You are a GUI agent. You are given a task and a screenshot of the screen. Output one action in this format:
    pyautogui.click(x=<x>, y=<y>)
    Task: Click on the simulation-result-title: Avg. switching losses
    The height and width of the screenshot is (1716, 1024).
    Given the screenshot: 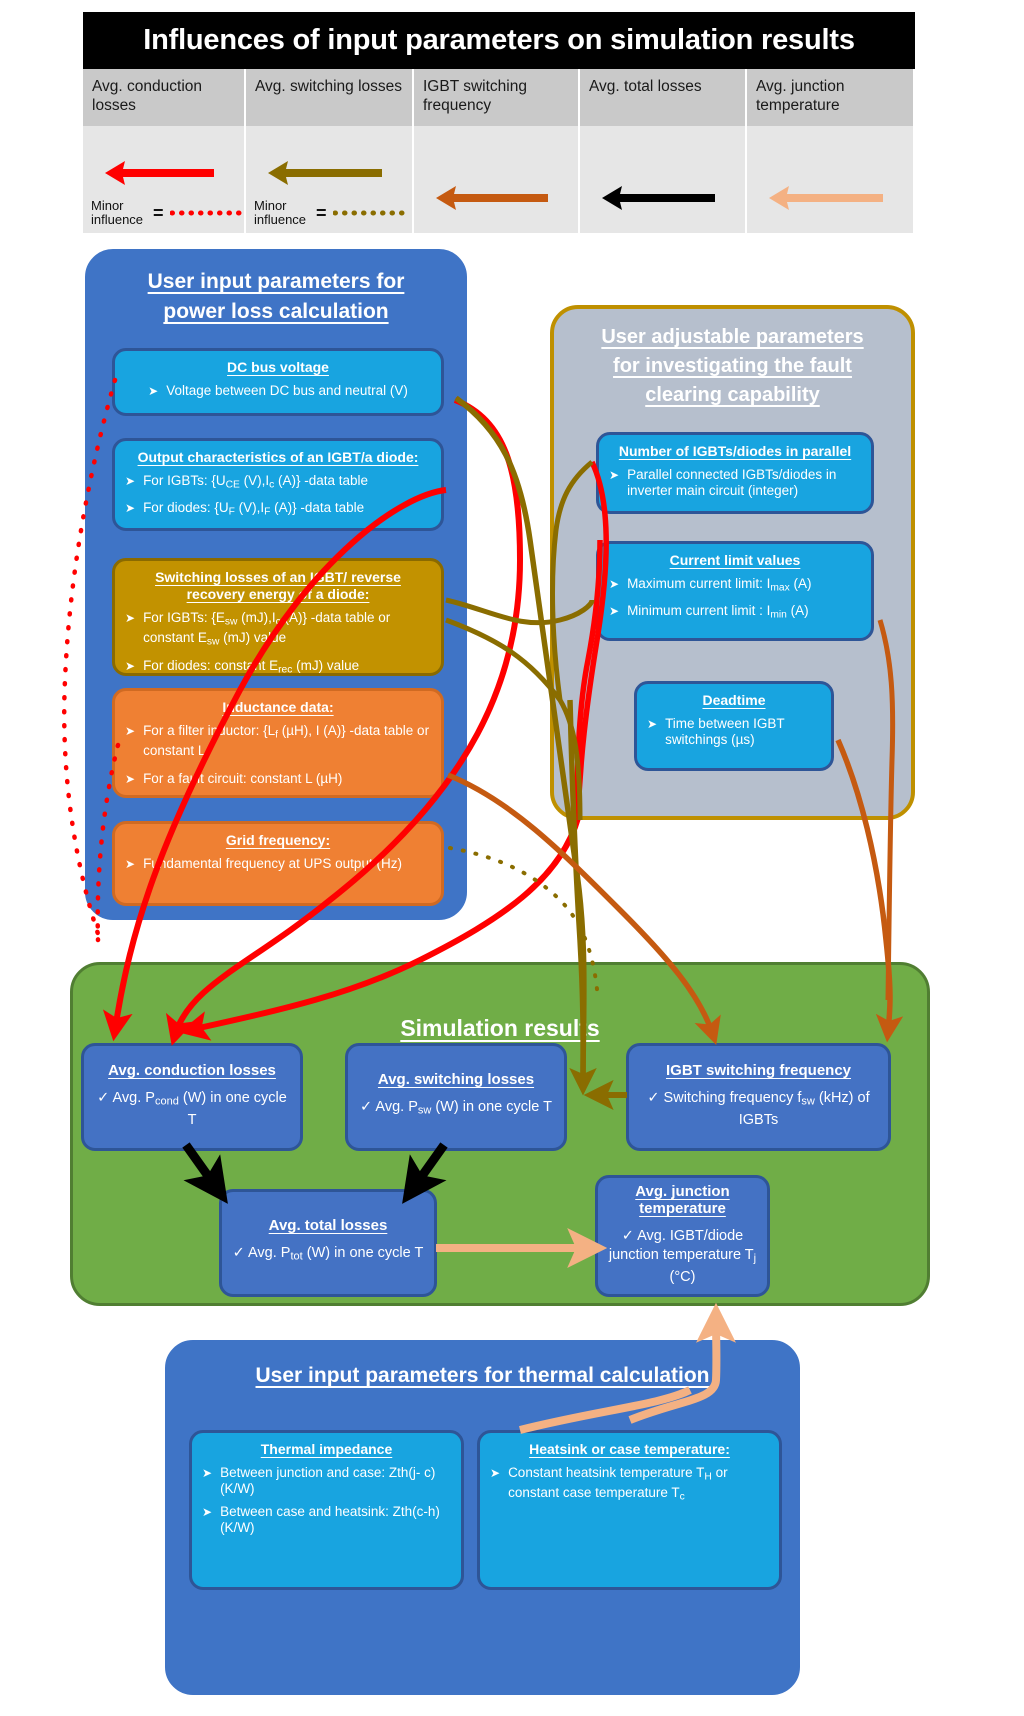 What is the action you would take?
    pyautogui.click(x=456, y=1080)
    